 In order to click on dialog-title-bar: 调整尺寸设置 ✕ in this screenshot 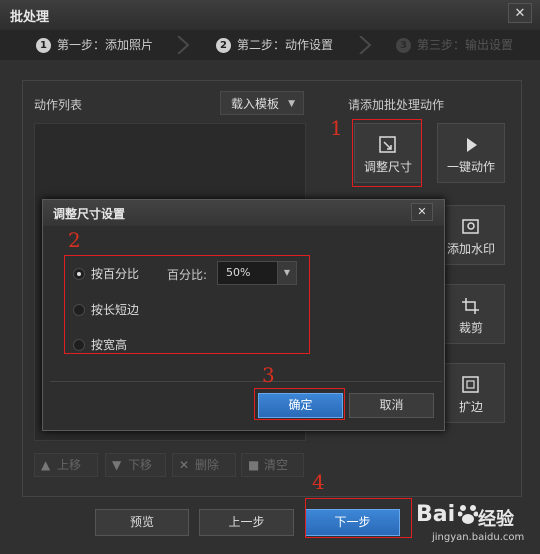, I will do `click(243, 213)`.